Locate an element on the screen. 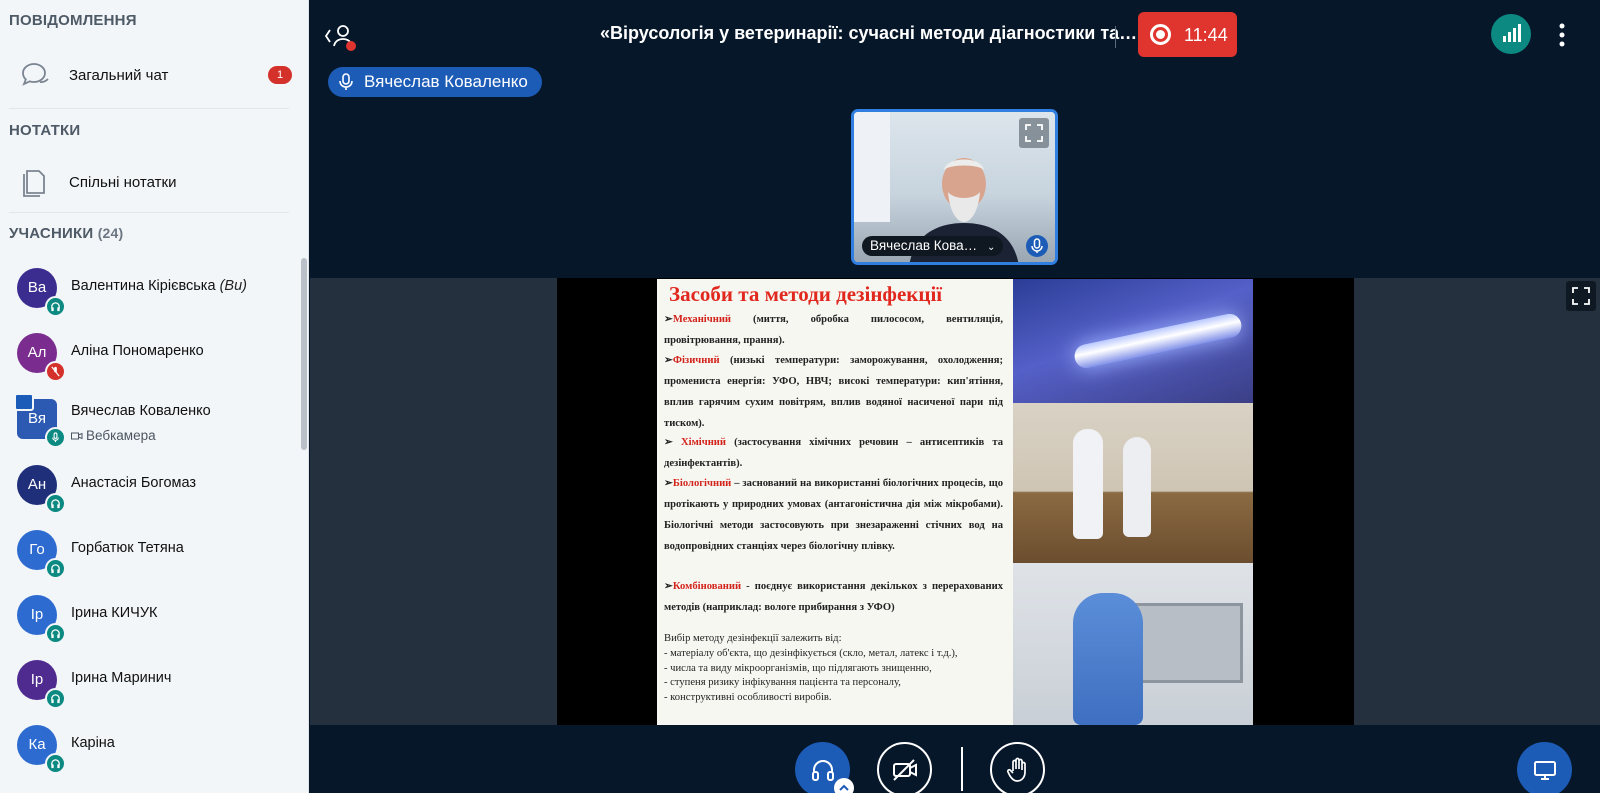 The width and height of the screenshot is (1600, 793). participants-count: (24) is located at coordinates (110, 233).